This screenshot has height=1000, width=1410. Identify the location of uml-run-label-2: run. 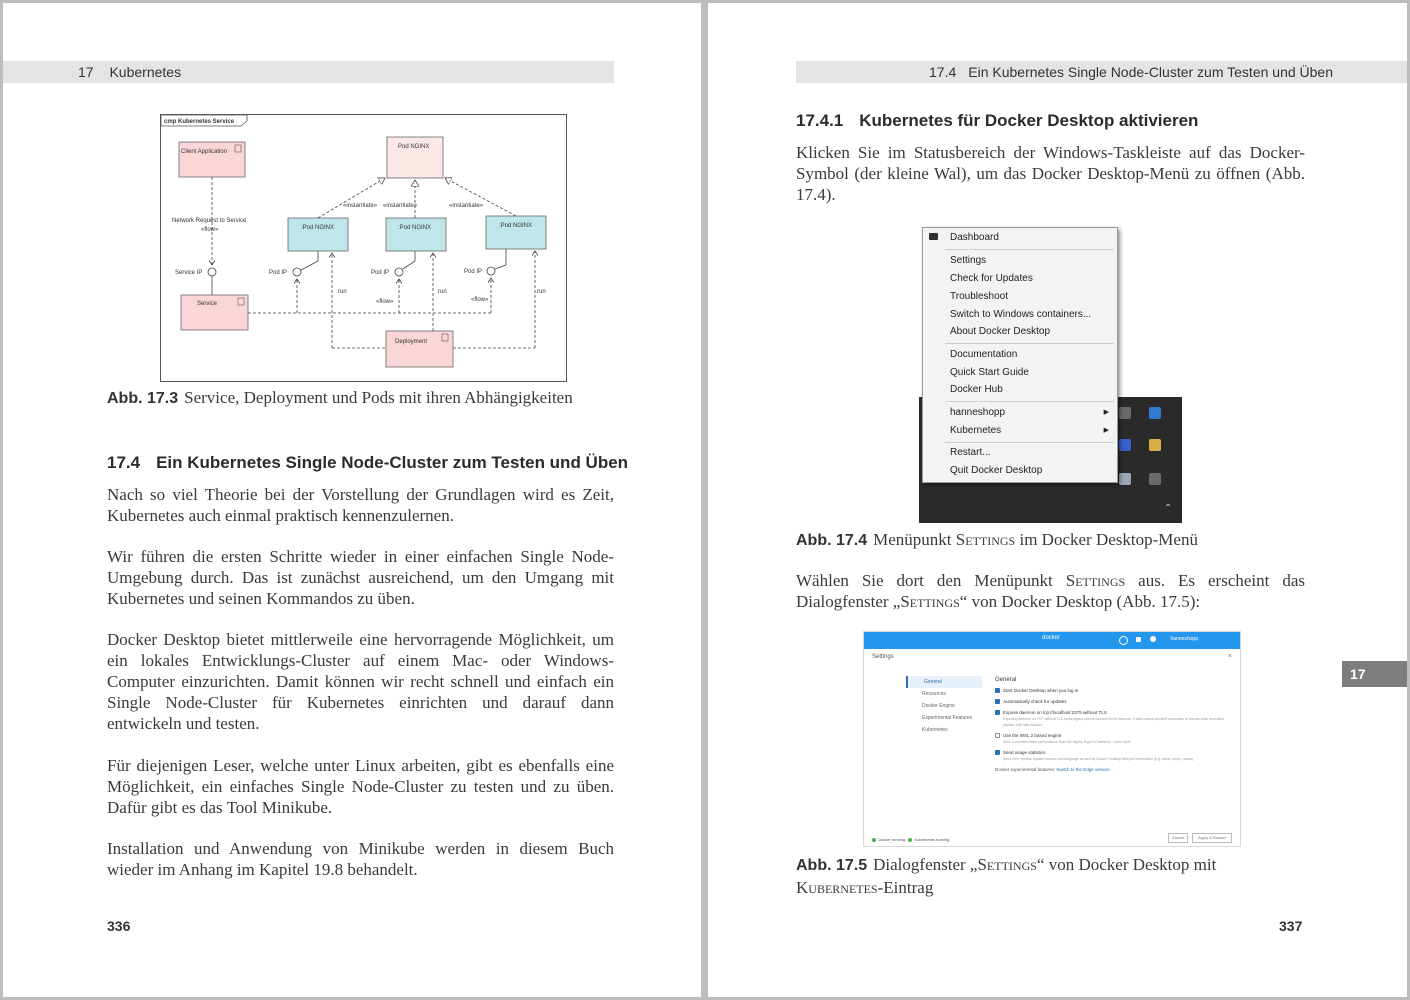
(442, 292).